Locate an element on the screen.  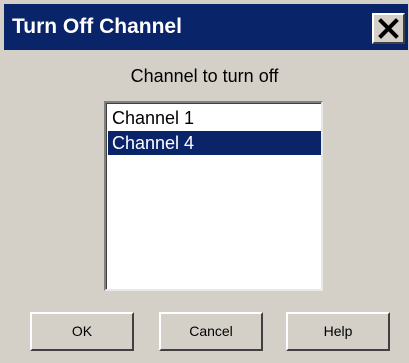
list-item-channel-1: Channel 1 is located at coordinates (214, 118).